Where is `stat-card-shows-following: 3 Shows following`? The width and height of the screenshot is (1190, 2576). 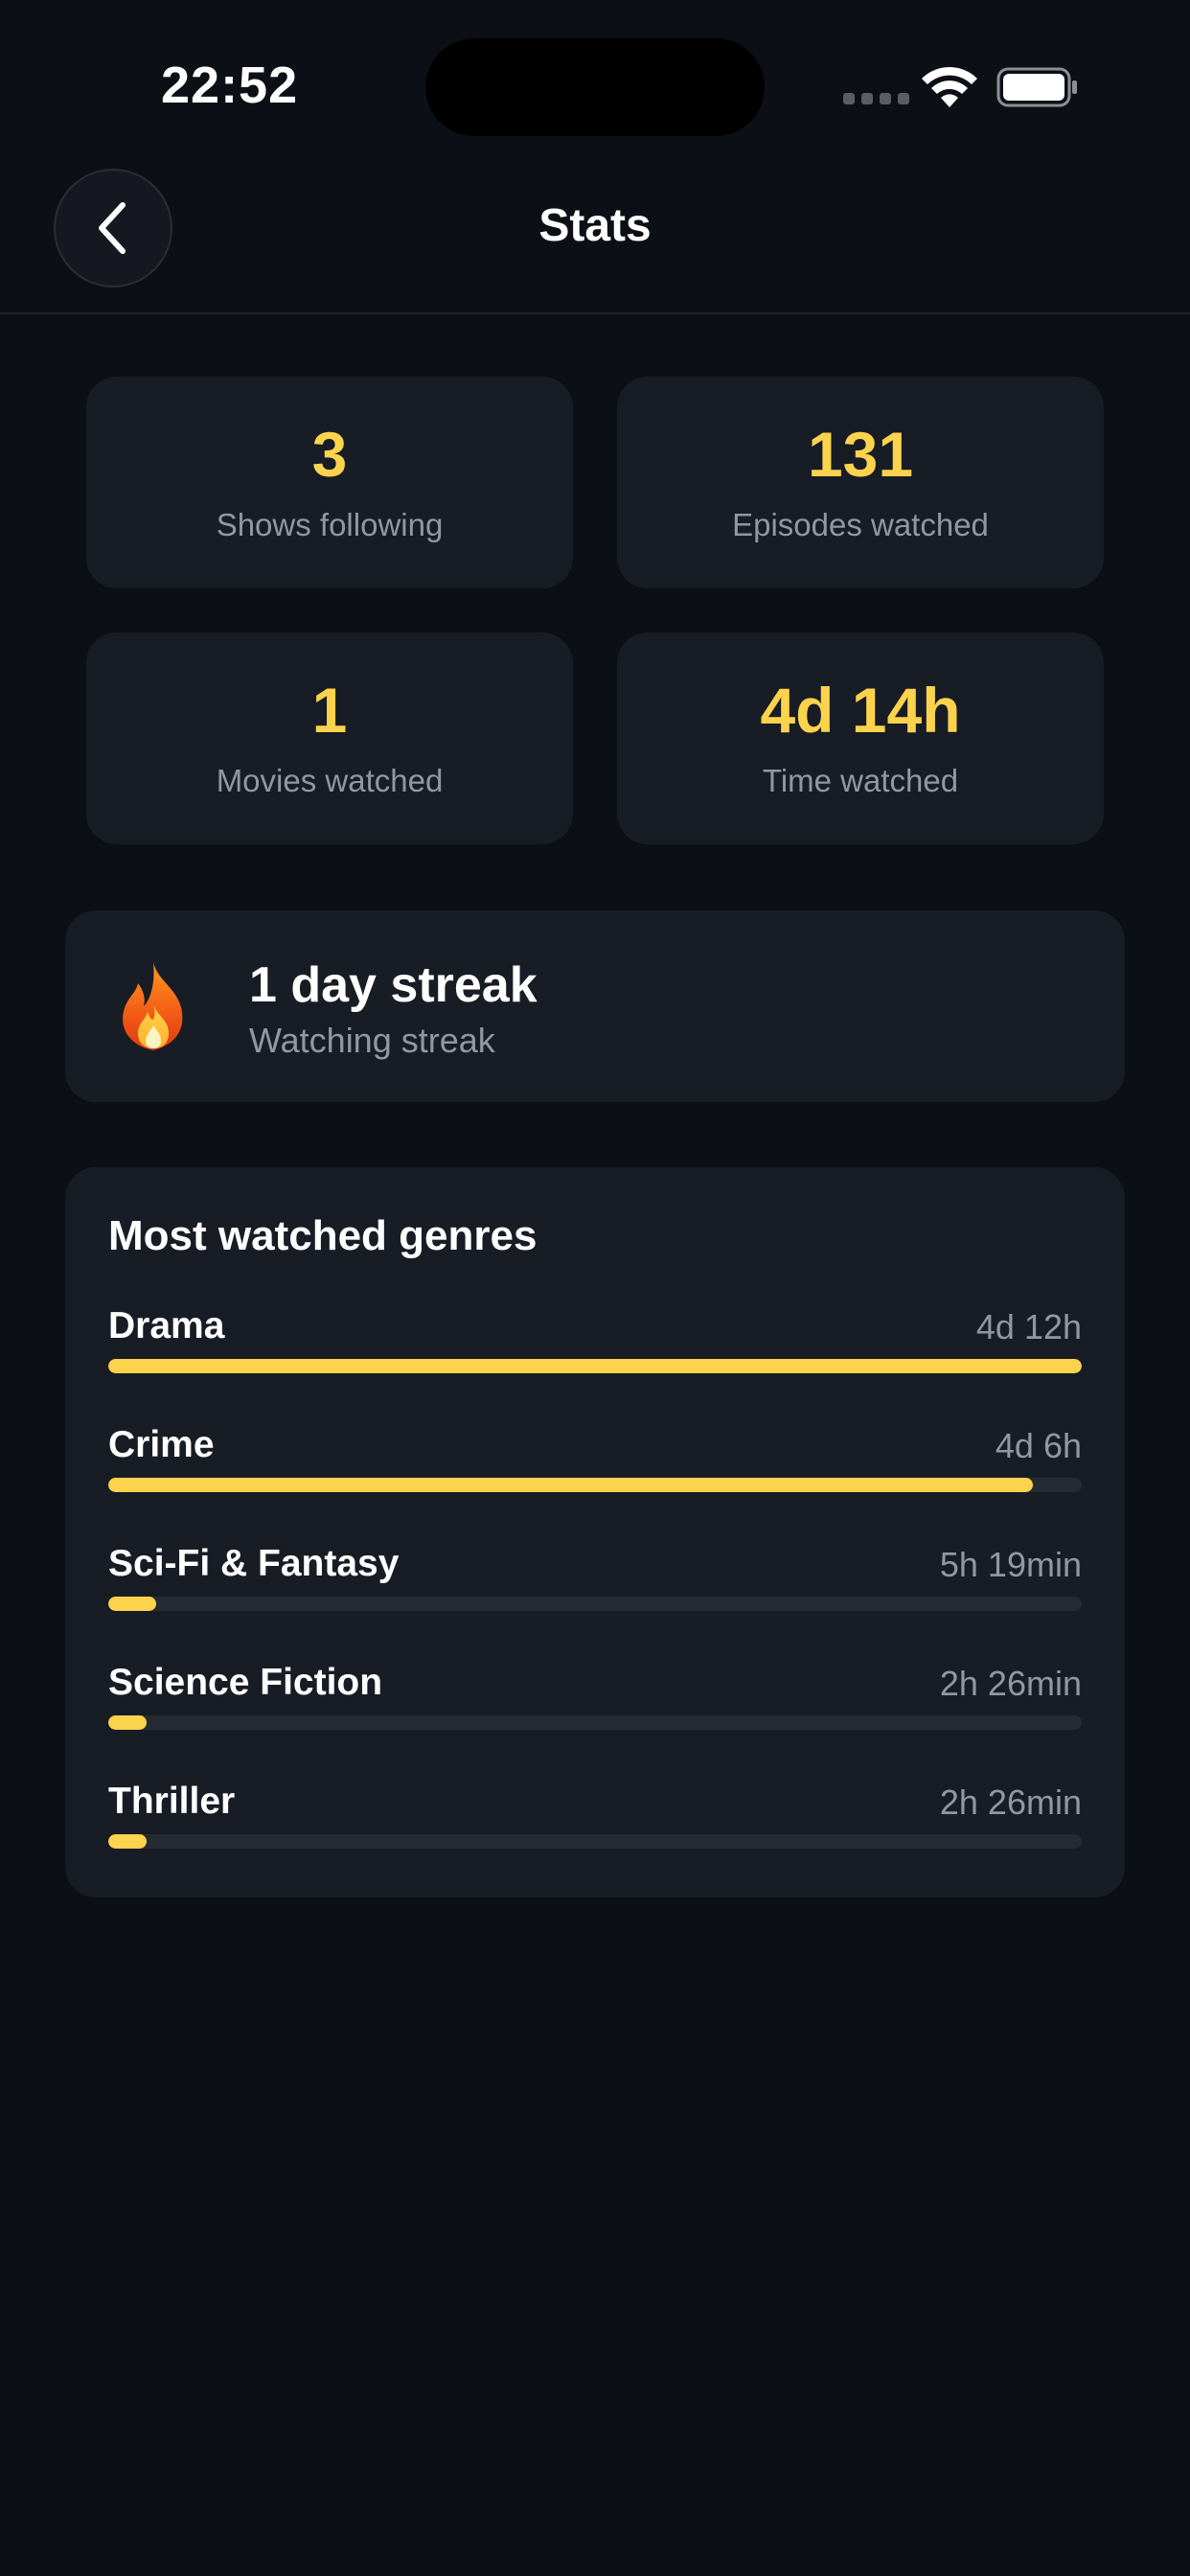
stat-card-shows-following: 3 Shows following is located at coordinates (329, 482).